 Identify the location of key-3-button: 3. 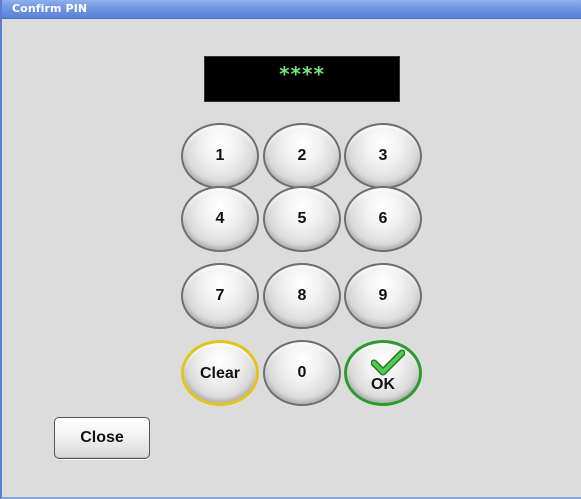
(383, 156).